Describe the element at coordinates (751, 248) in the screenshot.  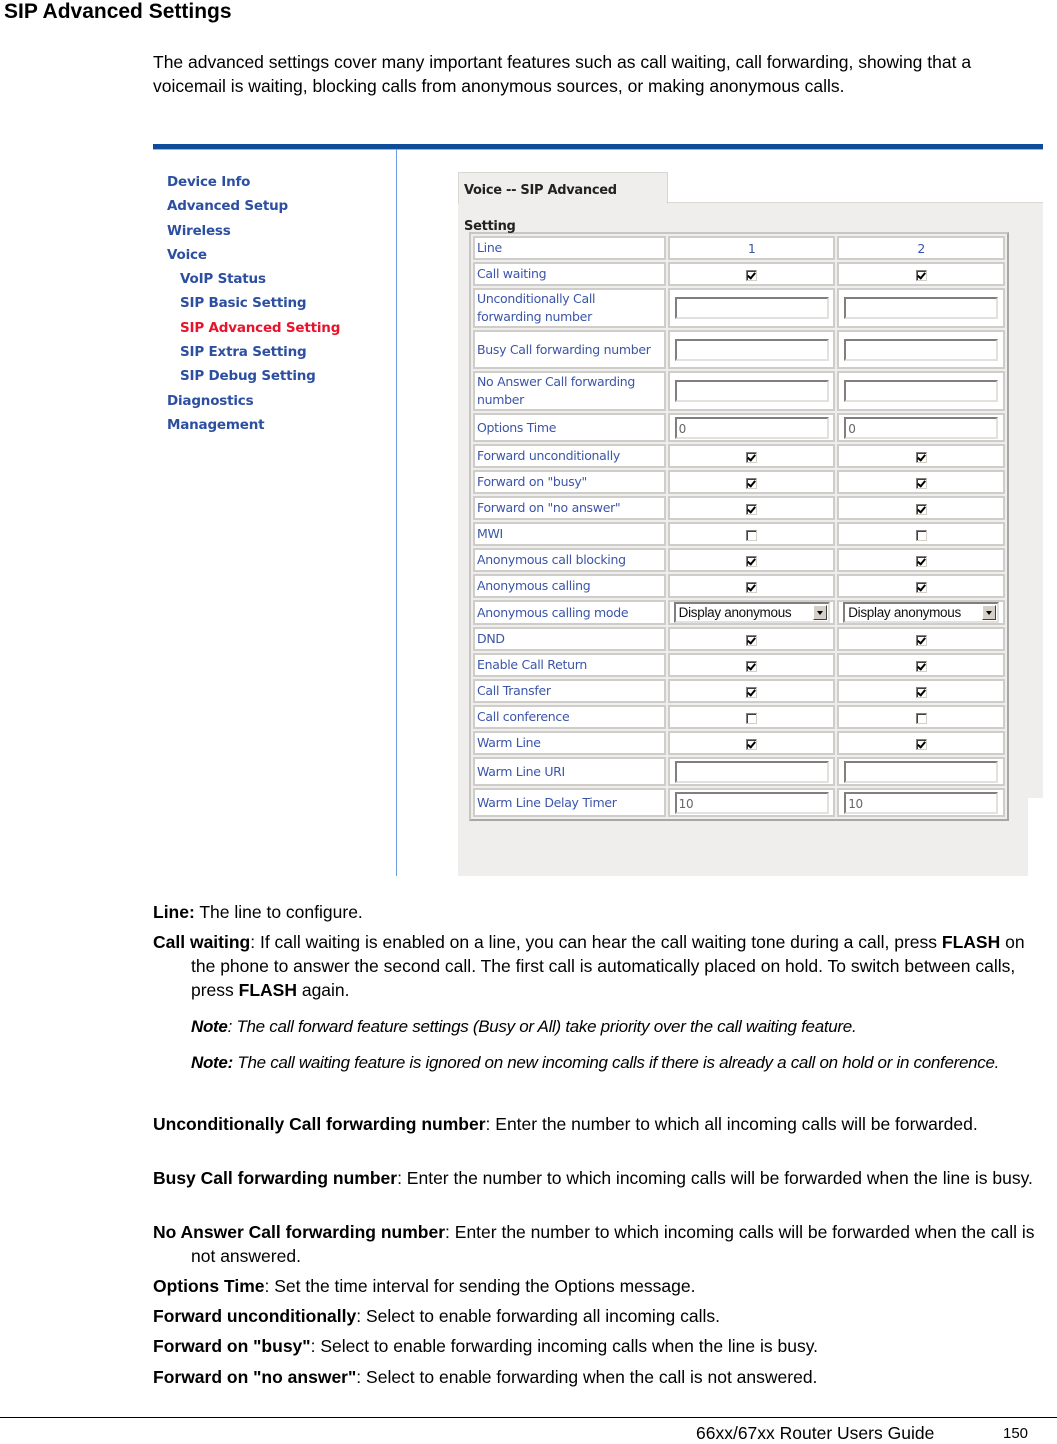
I see `header-line-1: 1` at that location.